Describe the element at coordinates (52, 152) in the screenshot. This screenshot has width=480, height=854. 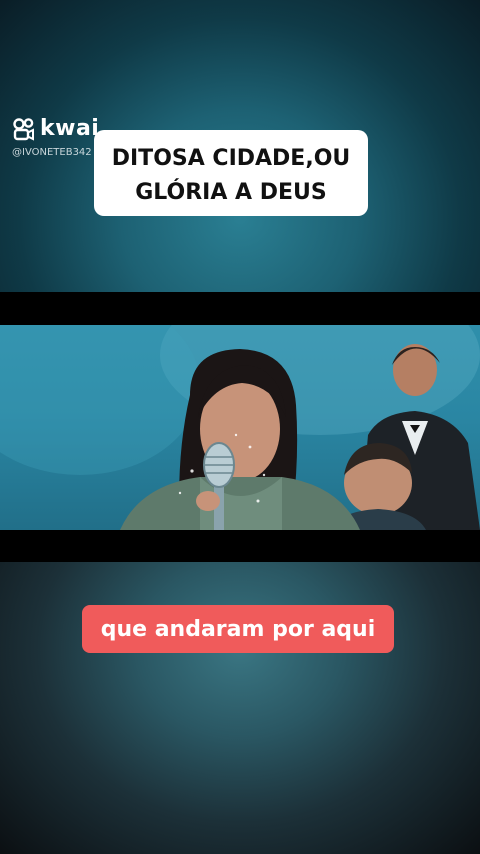
I see `creator-handle: @IVONETEB342` at that location.